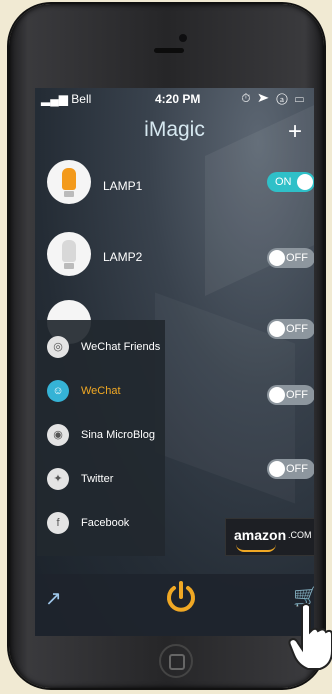 The image size is (332, 694). I want to click on earpiece-speaker, so click(169, 50).